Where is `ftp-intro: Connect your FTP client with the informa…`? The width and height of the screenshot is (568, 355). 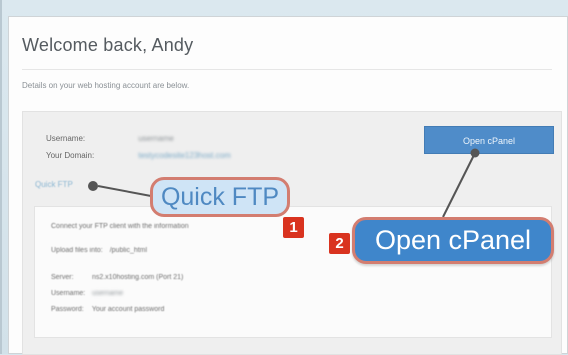
ftp-intro: Connect your FTP client with the informa… is located at coordinates (120, 226).